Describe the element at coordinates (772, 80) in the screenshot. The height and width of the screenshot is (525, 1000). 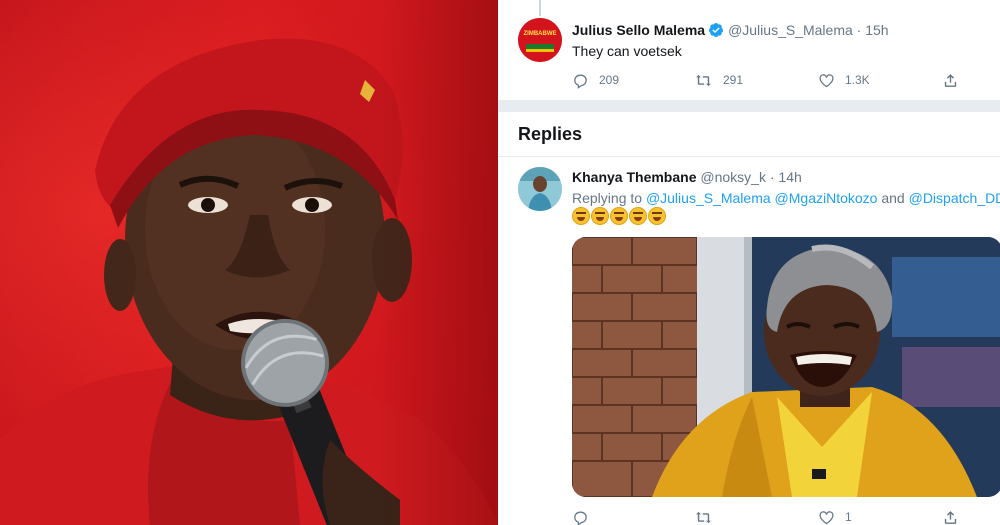
I see `tweet-actions: 209 291 1.3K` at that location.